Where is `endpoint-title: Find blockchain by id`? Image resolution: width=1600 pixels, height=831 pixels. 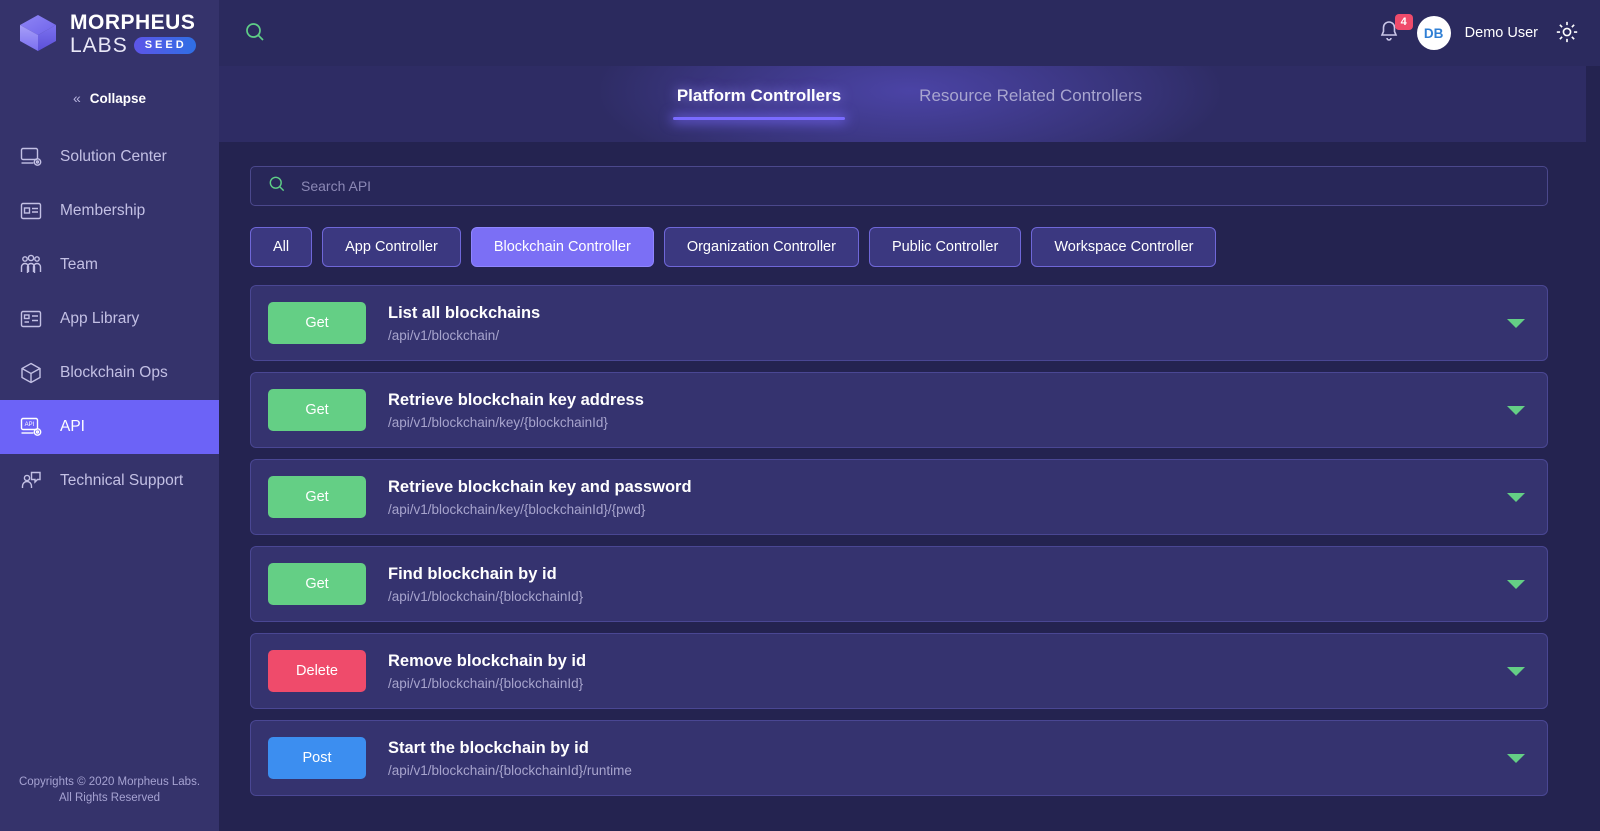 endpoint-title: Find blockchain by id is located at coordinates (472, 573).